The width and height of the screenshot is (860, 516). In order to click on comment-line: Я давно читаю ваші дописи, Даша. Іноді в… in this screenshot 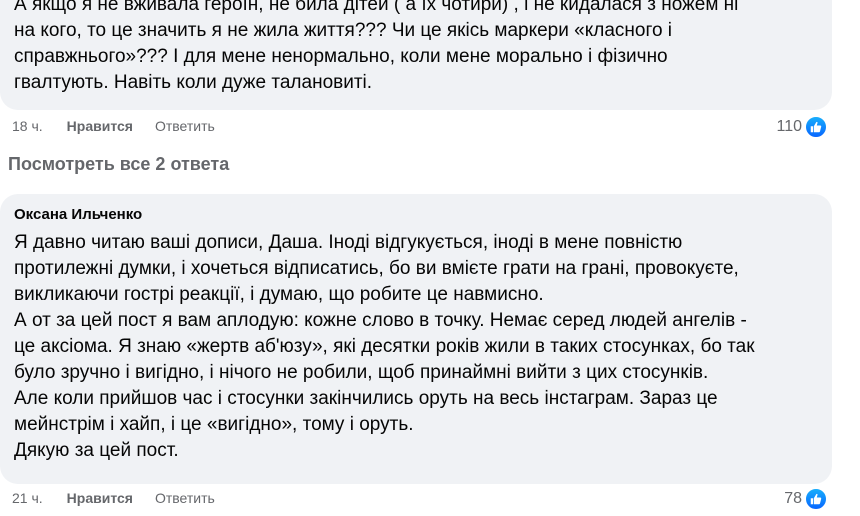, I will do `click(348, 242)`.